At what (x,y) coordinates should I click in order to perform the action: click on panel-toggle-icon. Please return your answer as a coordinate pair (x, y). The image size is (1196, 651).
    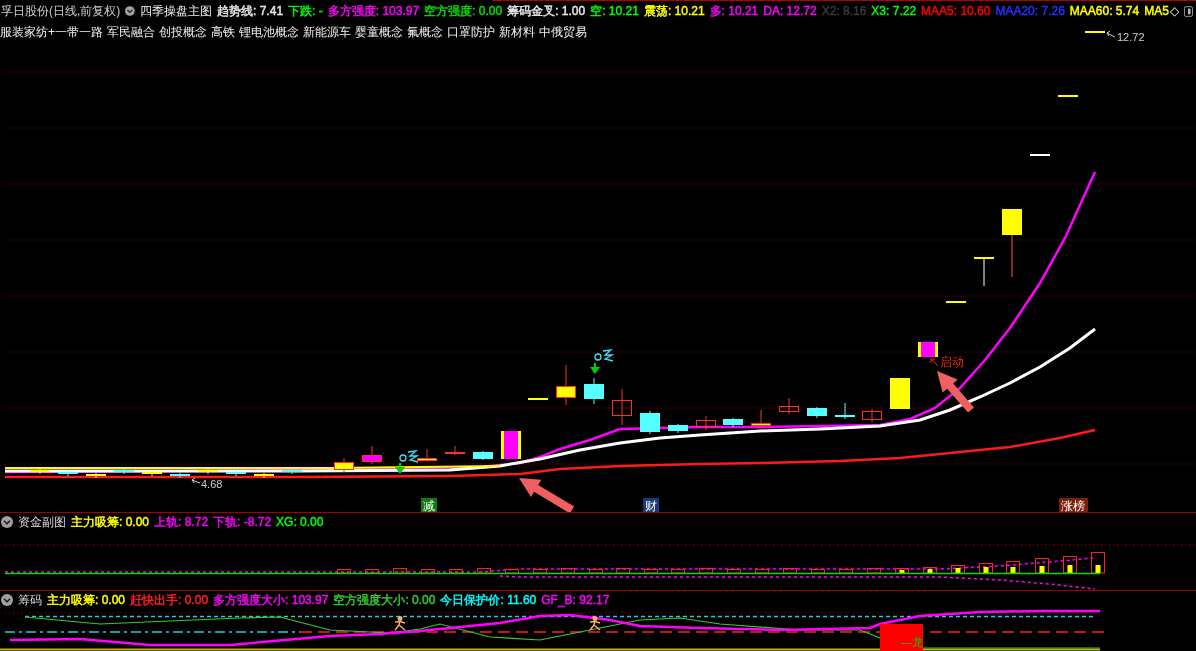
    Looking at the image, I should click on (1188, 11).